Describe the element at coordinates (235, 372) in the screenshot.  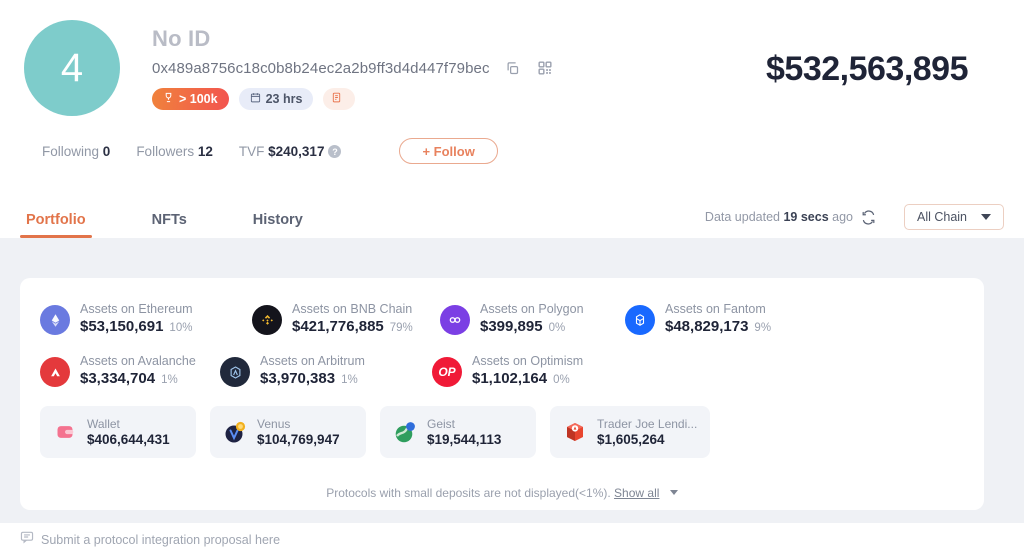
I see `arbitrum-icon` at that location.